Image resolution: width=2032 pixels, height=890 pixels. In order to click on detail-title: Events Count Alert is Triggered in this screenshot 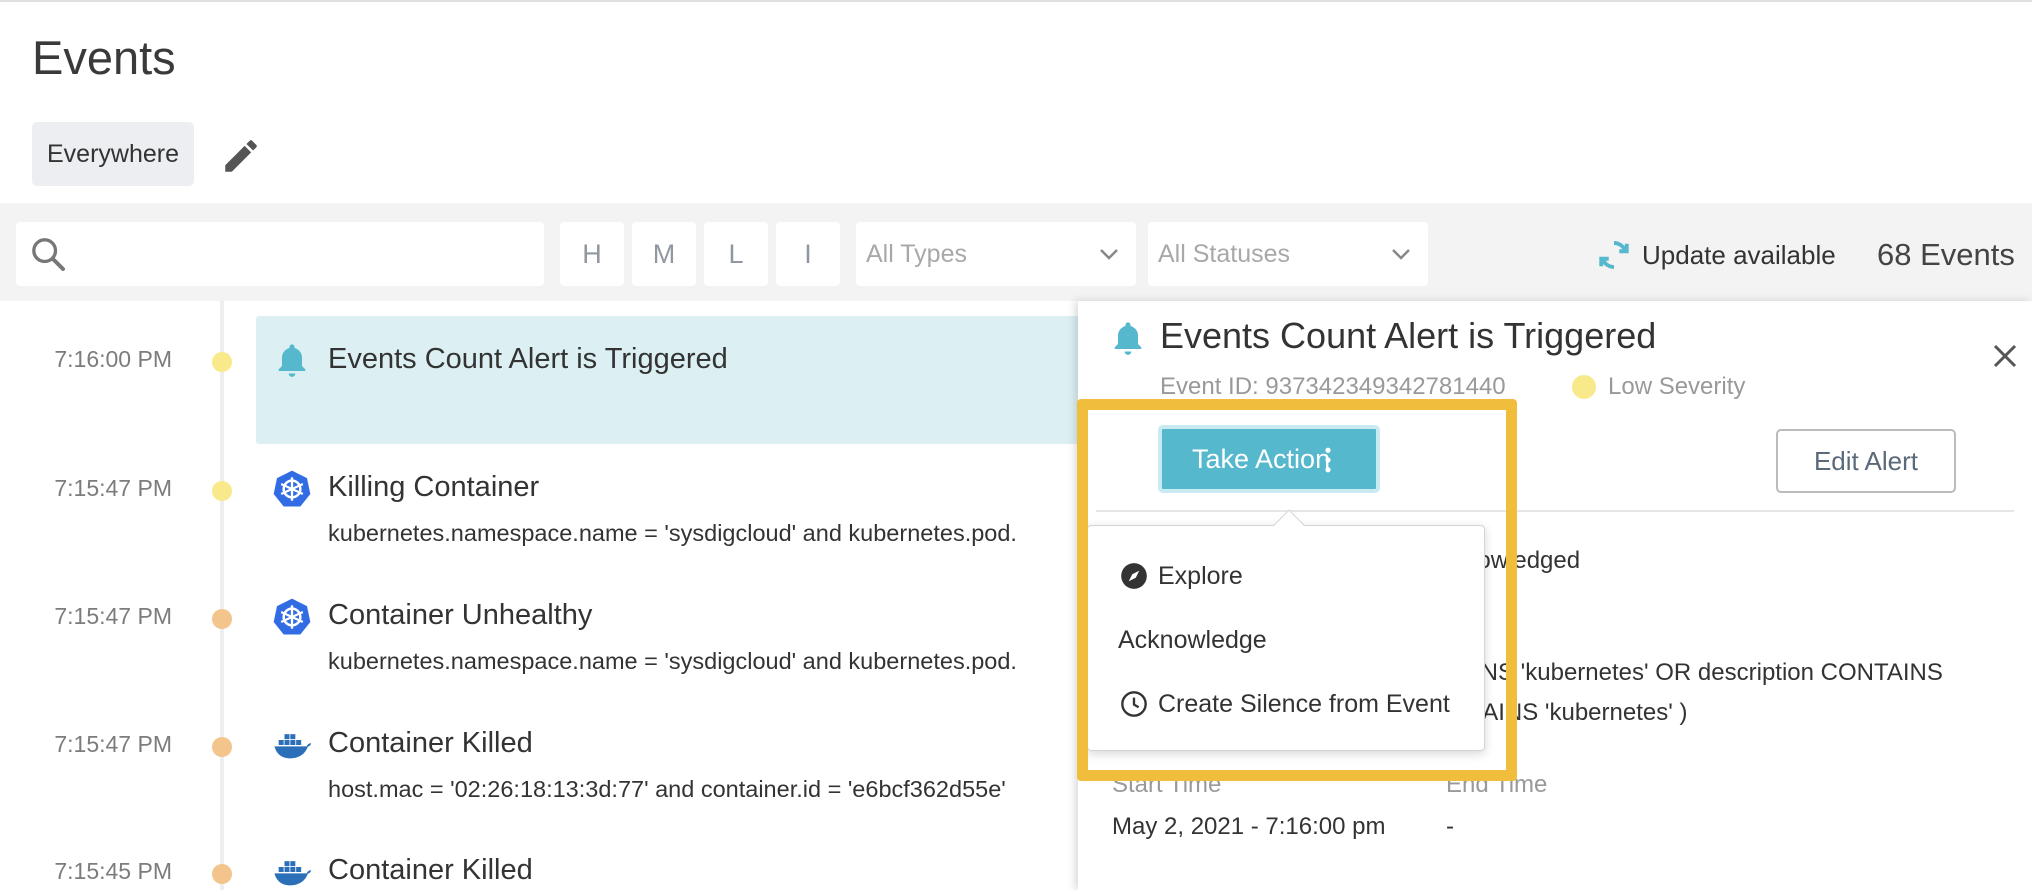, I will do `click(1408, 335)`.